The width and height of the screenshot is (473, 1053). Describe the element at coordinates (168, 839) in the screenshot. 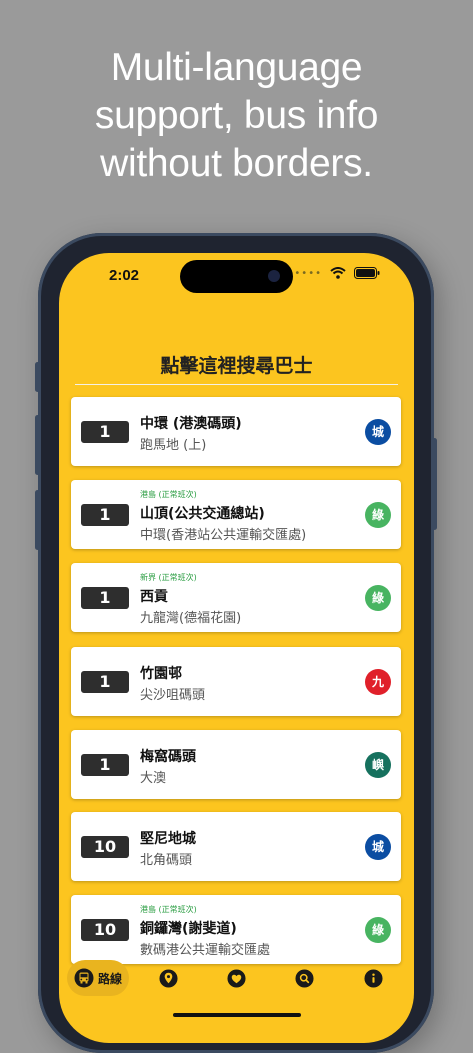

I see `route-destination: 堅尼地城` at that location.